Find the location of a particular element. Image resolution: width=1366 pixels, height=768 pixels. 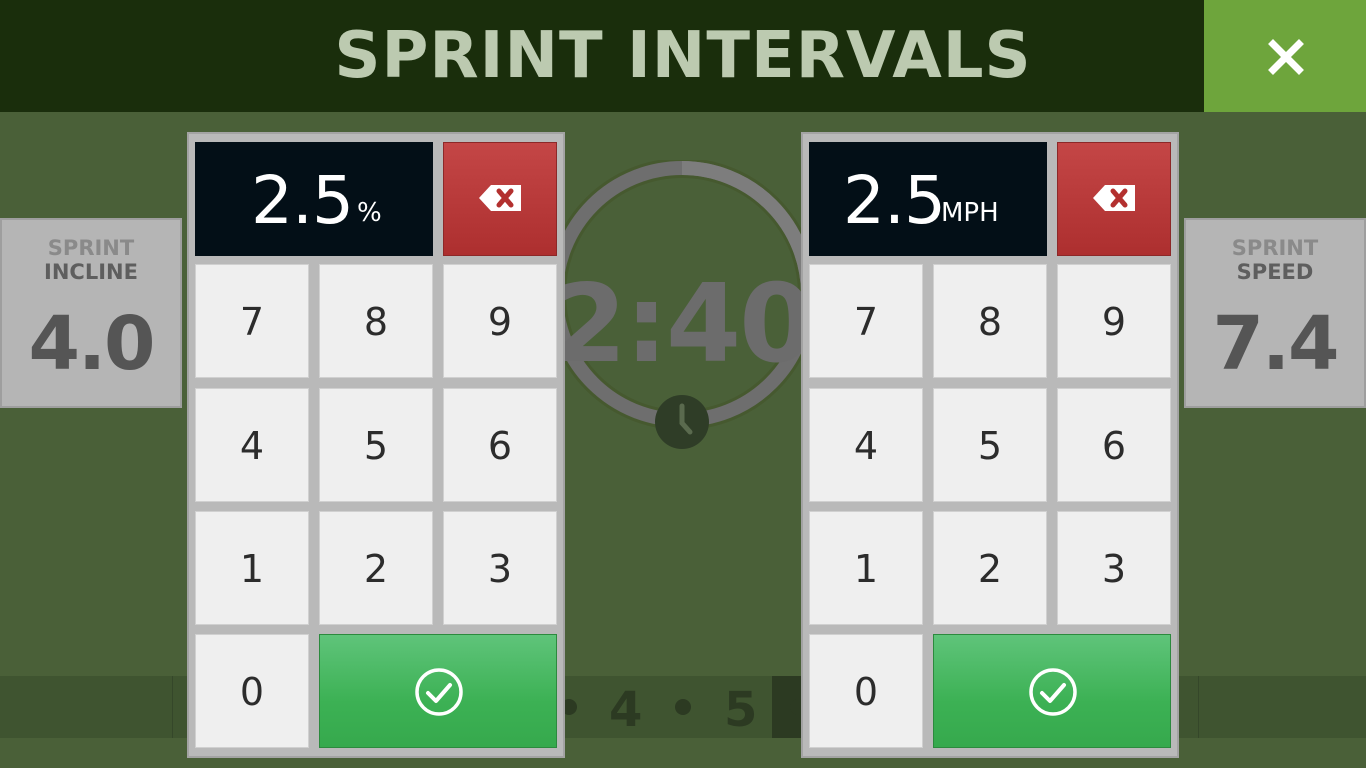

incline-confirm-button is located at coordinates (438, 691).